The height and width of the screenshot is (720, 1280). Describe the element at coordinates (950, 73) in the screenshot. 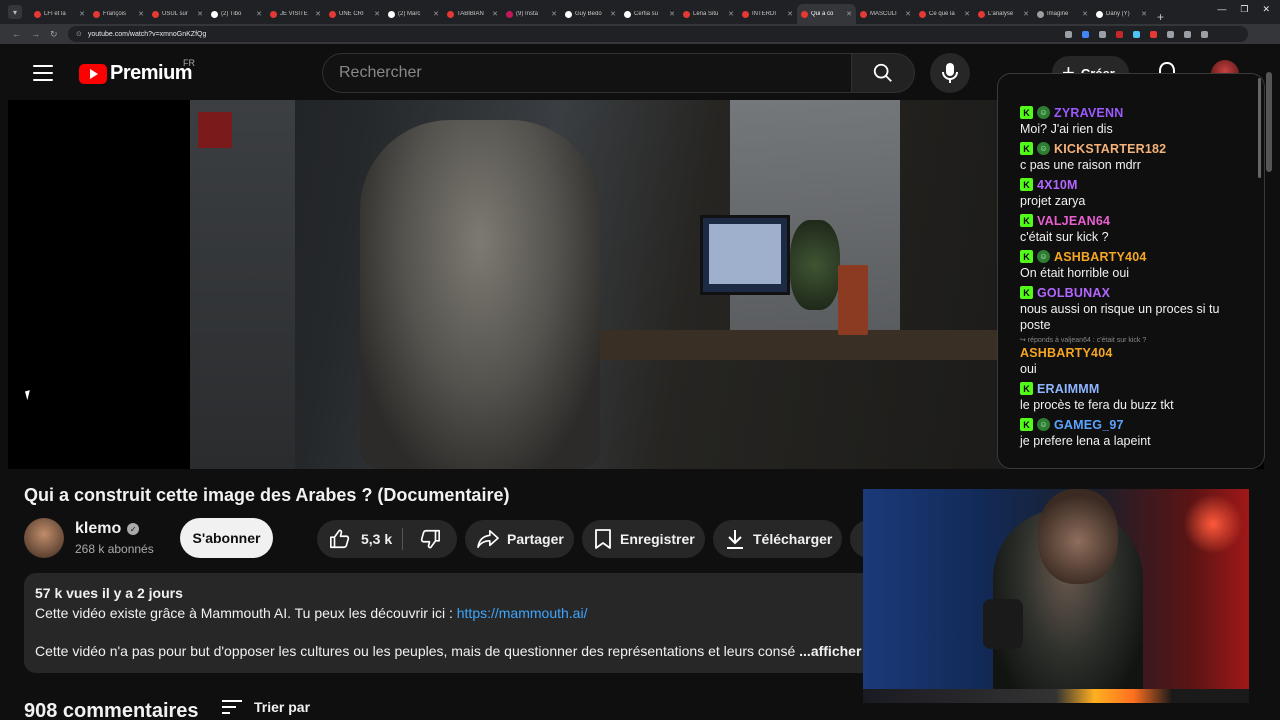

I see `voice-search-button` at that location.